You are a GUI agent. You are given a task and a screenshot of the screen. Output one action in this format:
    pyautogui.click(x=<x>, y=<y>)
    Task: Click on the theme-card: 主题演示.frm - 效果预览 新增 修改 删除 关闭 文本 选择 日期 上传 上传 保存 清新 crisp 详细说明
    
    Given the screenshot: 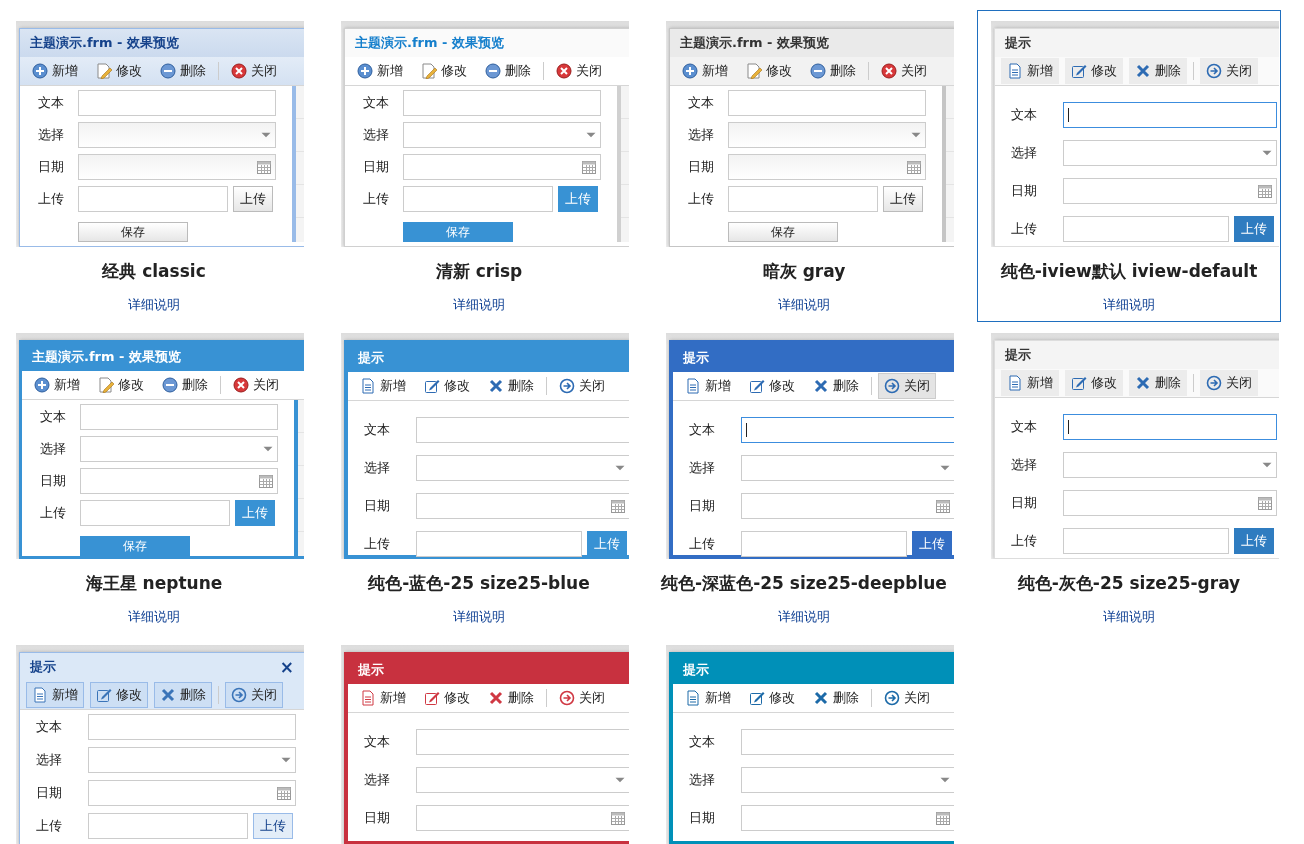 What is the action you would take?
    pyautogui.click(x=479, y=166)
    